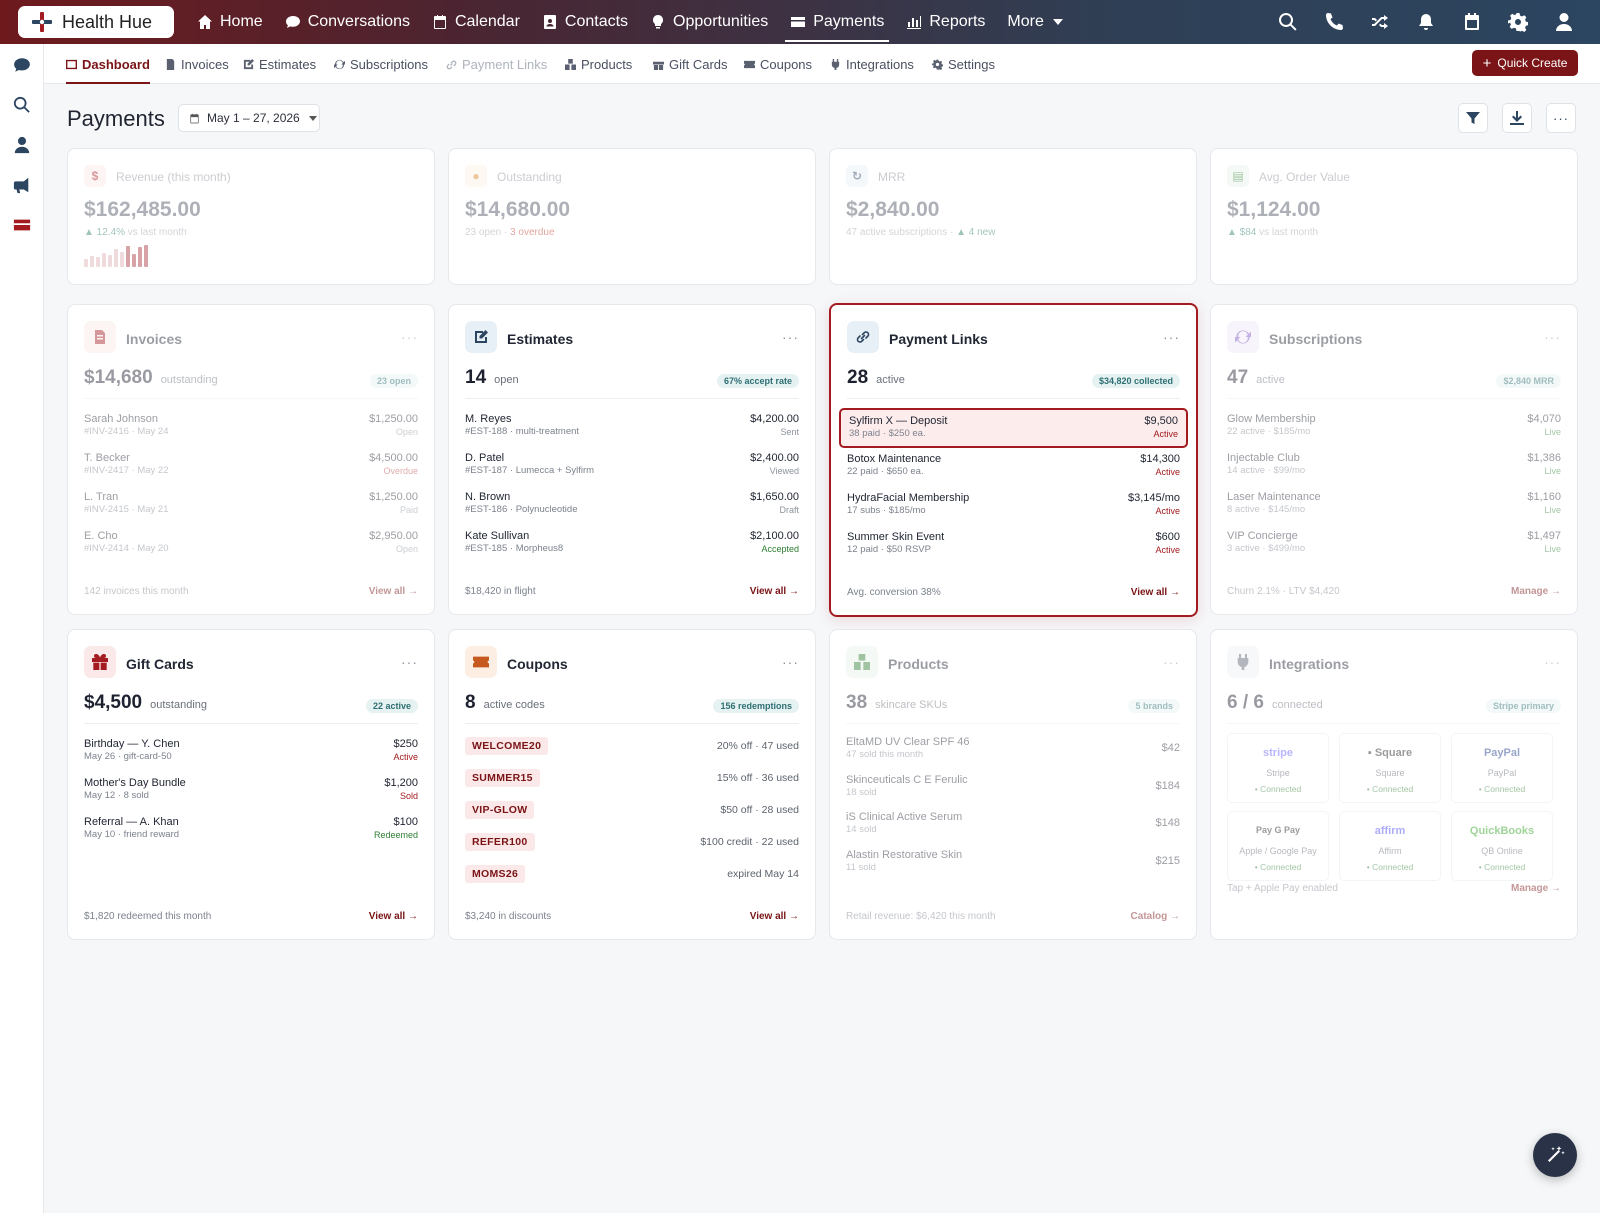 This screenshot has width=1600, height=1213. I want to click on more-options-button: ···, so click(1561, 118).